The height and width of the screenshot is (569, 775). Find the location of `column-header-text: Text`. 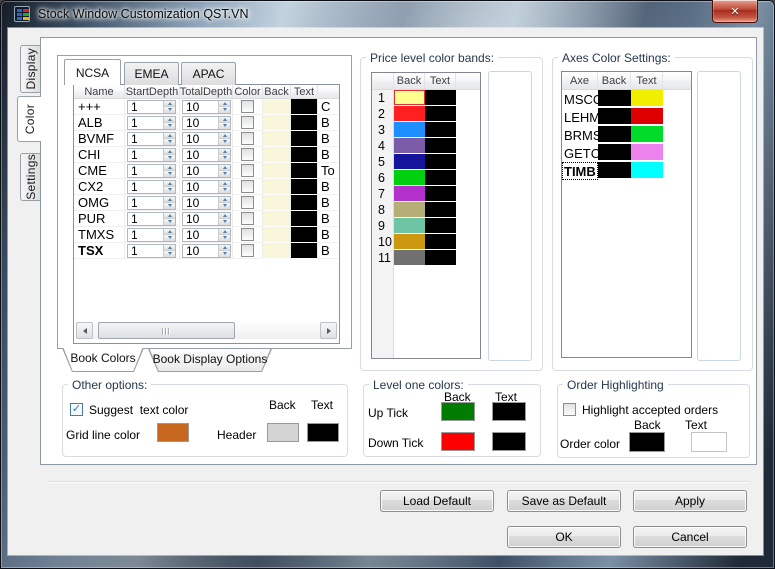

column-header-text: Text is located at coordinates (304, 91).